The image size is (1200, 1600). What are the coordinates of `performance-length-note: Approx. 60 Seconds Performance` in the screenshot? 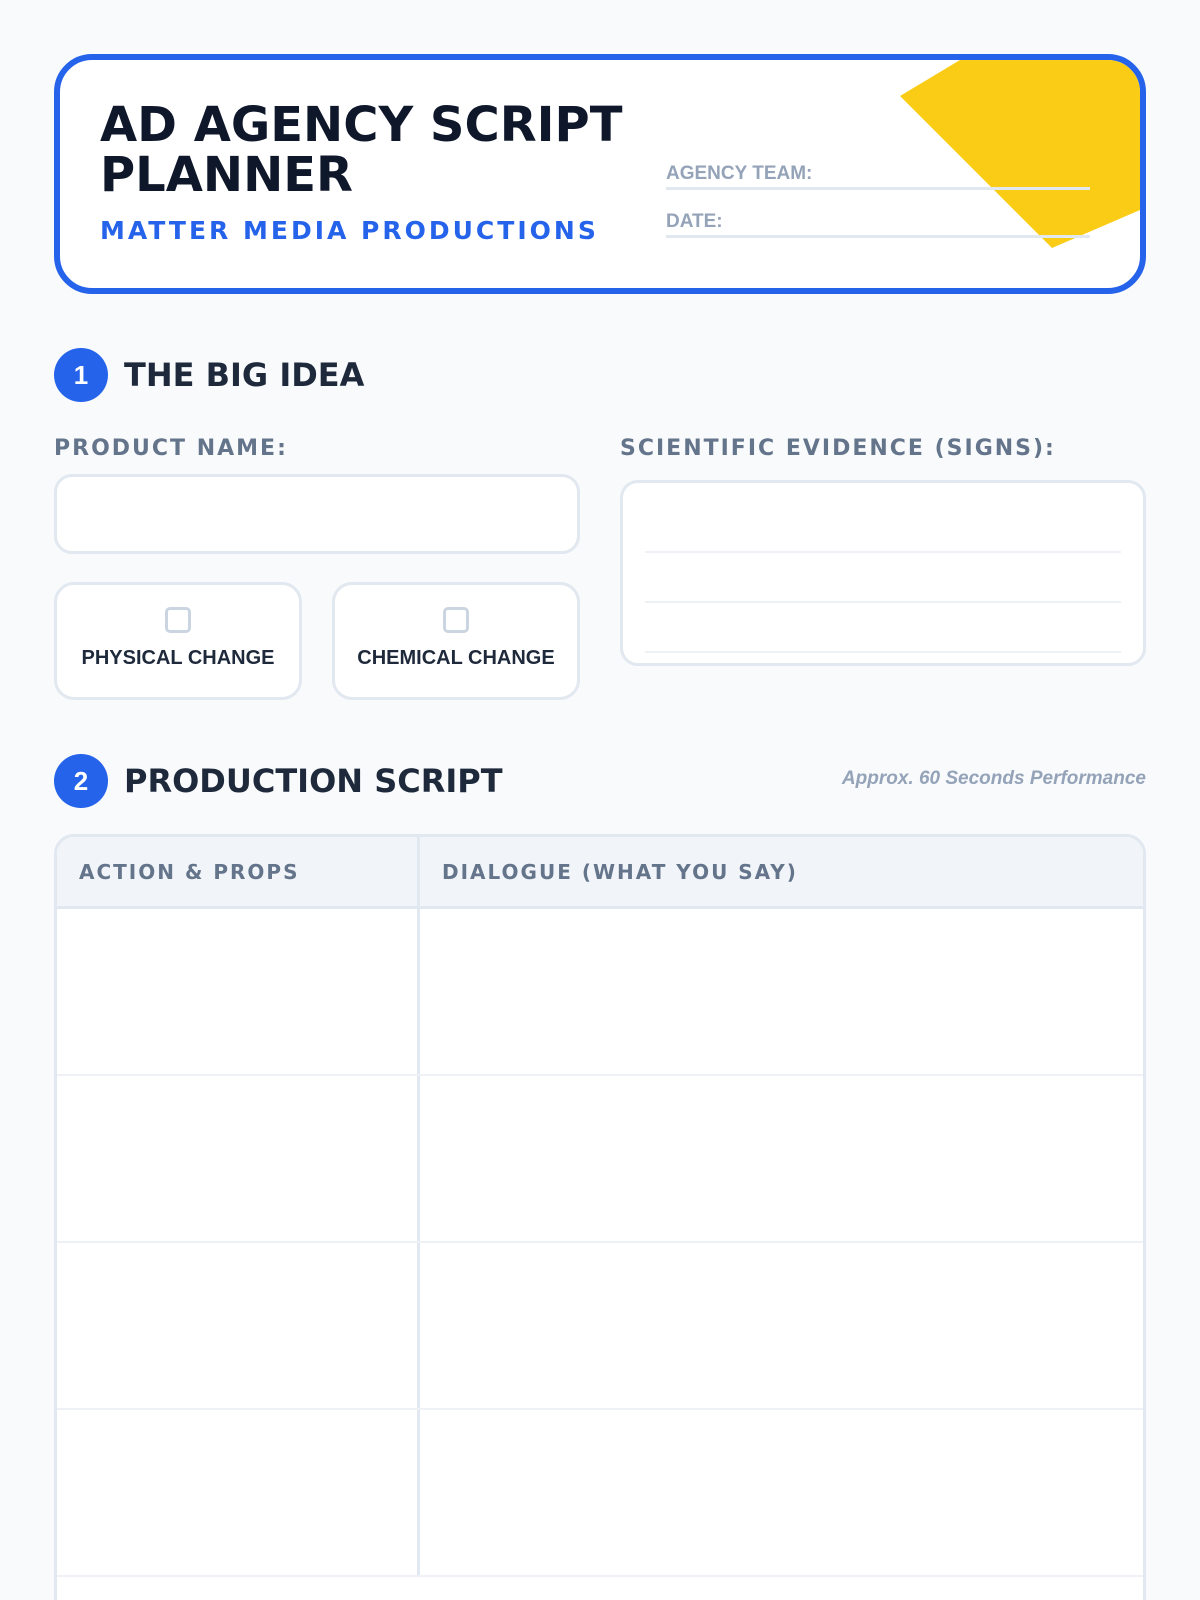 It's located at (993, 778).